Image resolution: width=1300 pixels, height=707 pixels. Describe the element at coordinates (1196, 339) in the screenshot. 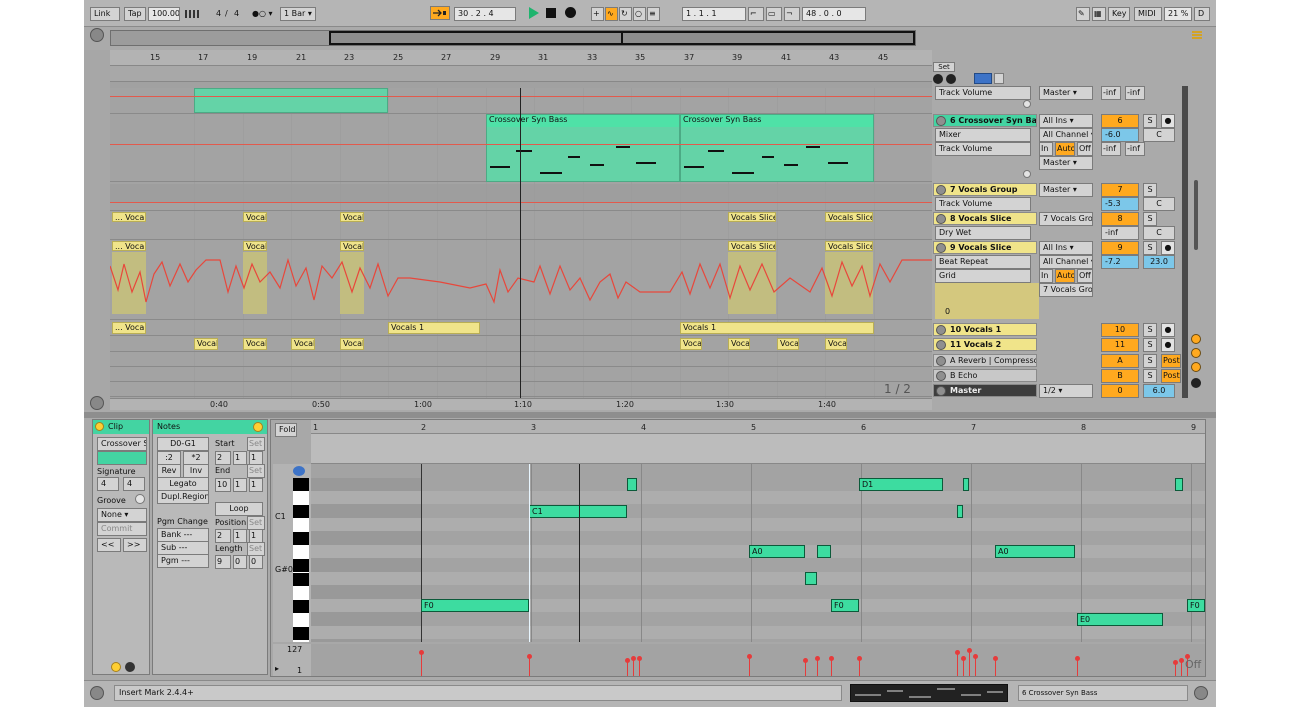

I see `io-toggle-icon` at that location.